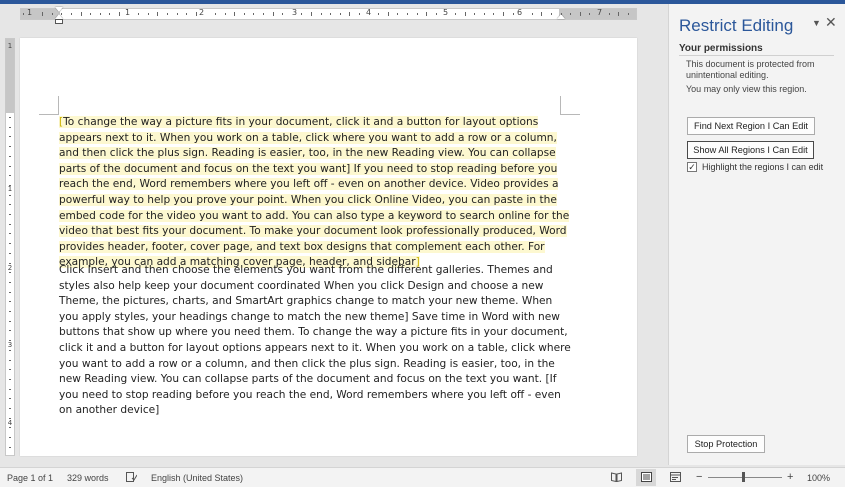  I want to click on ruler-top-margin, so click(10, 76).